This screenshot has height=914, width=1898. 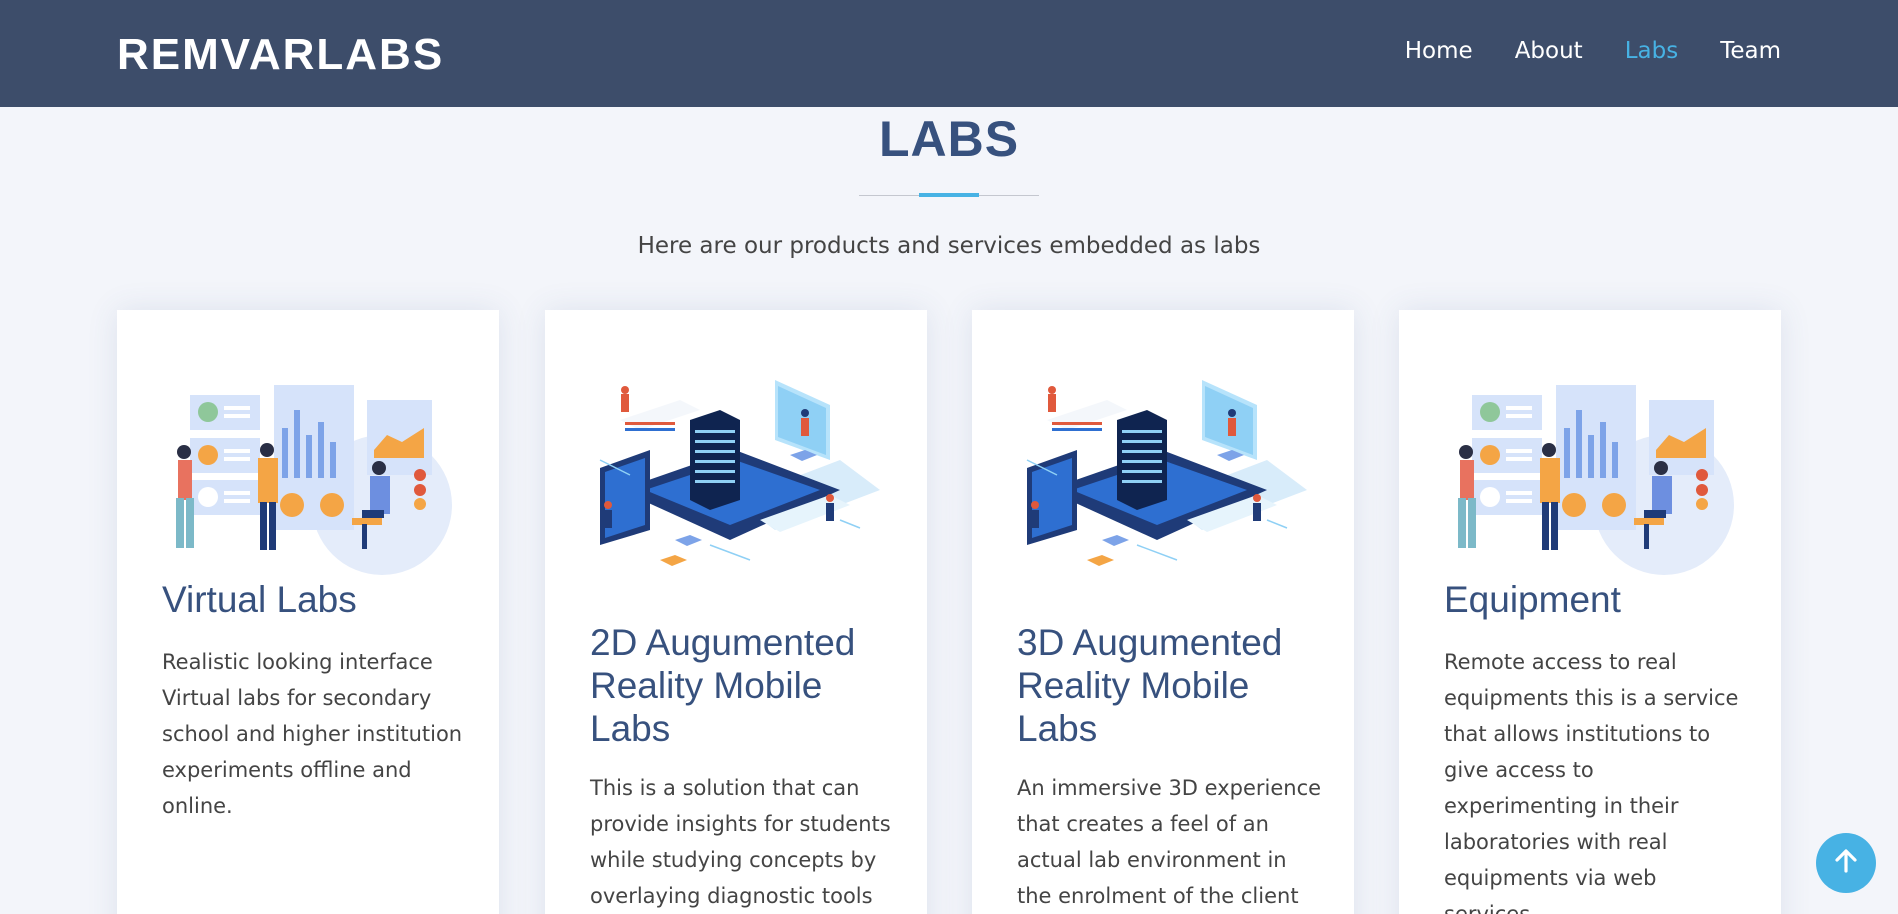 What do you see at coordinates (1439, 51) in the screenshot?
I see `nav-home: Home` at bounding box center [1439, 51].